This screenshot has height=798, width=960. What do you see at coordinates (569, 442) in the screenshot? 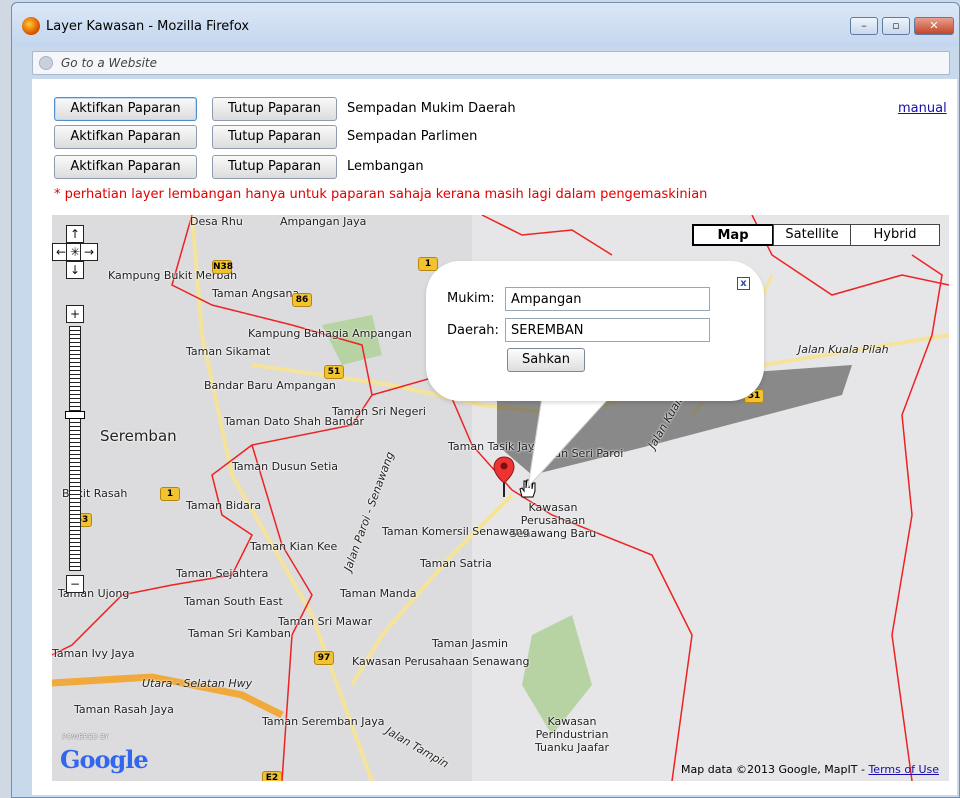
I see `bubble-tail` at bounding box center [569, 442].